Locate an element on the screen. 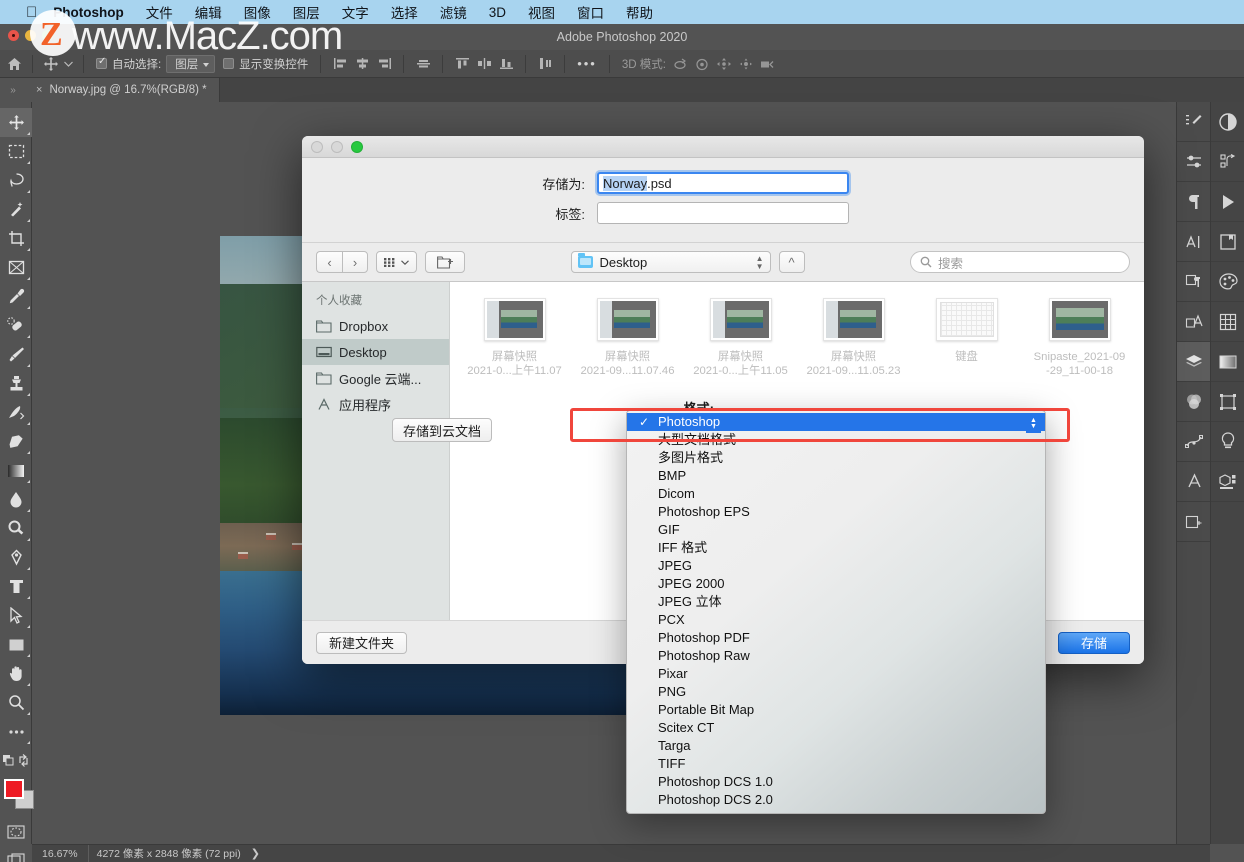 This screenshot has width=1244, height=862. close-icon: × is located at coordinates (39, 90).